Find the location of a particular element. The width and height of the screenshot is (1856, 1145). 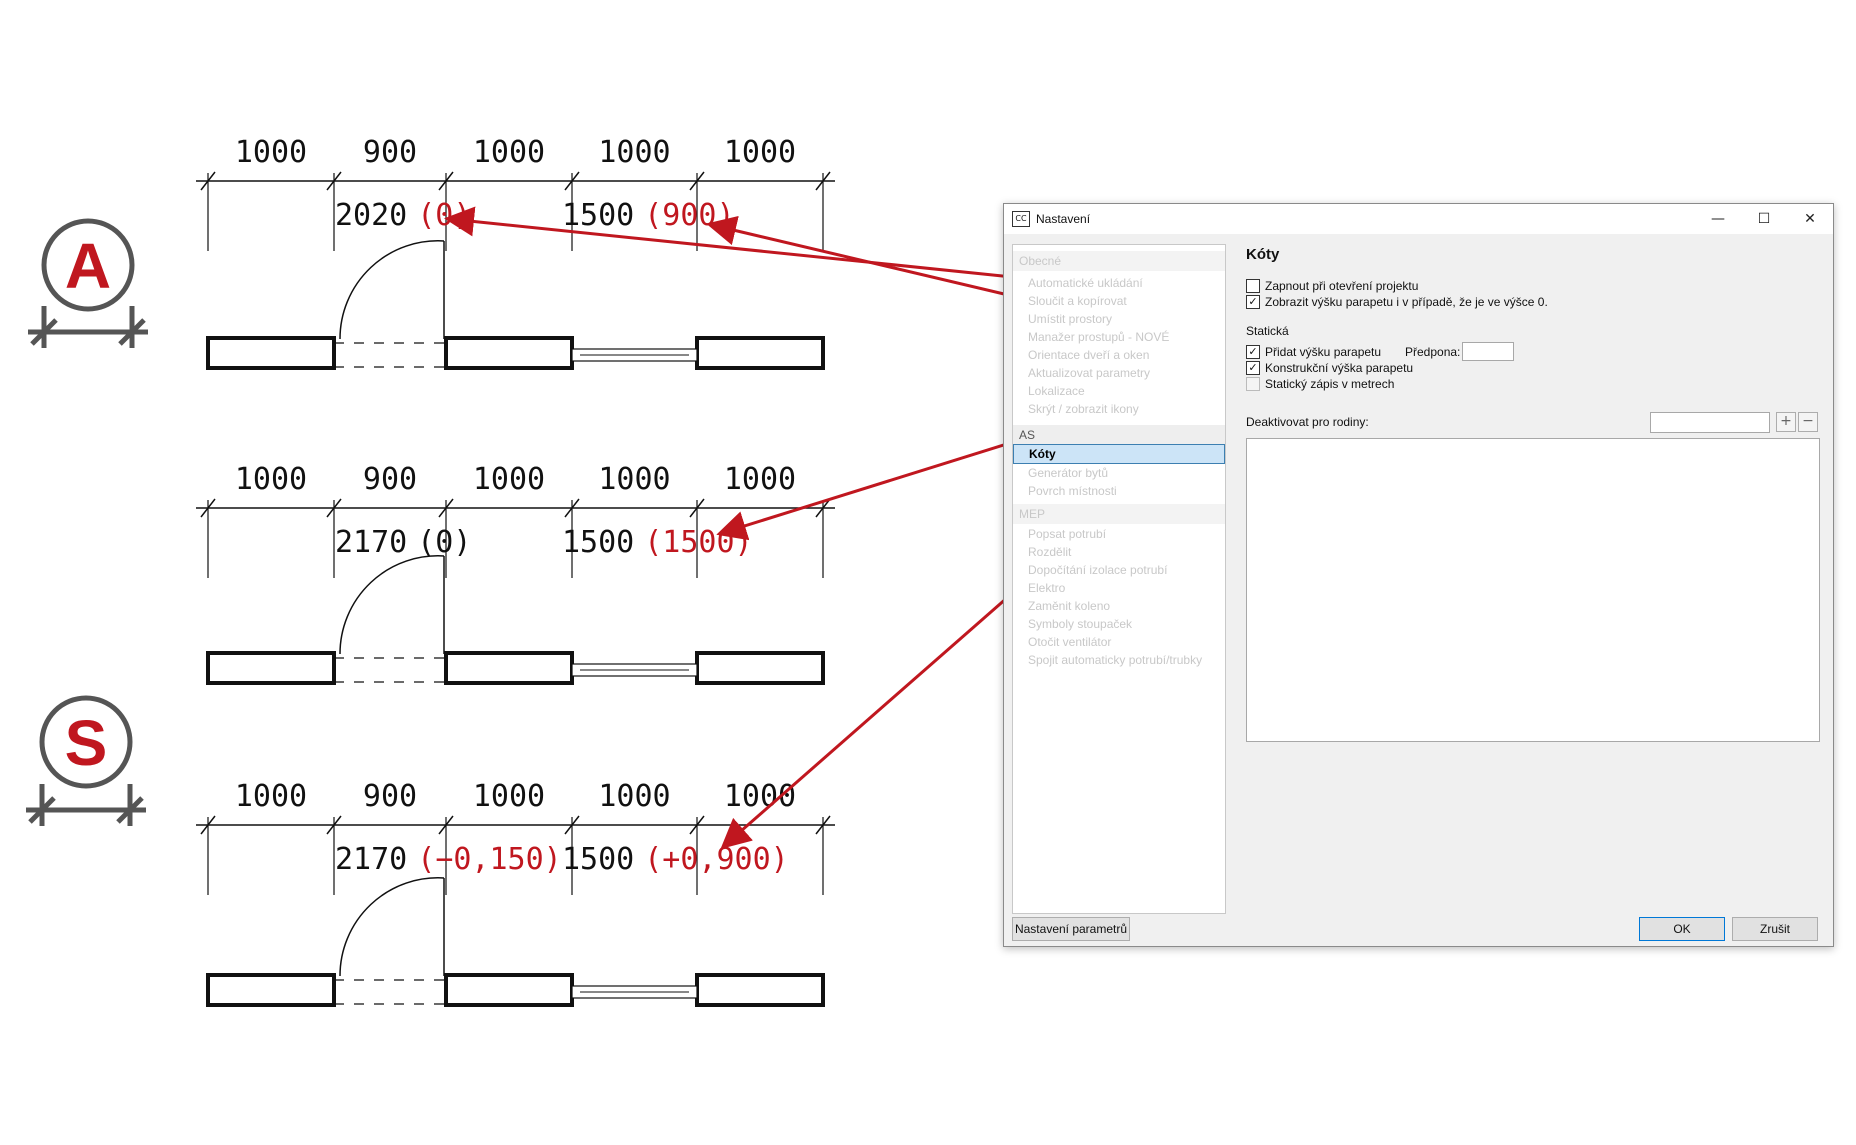

door-height-label: 2170 (0) is located at coordinates (403, 542).